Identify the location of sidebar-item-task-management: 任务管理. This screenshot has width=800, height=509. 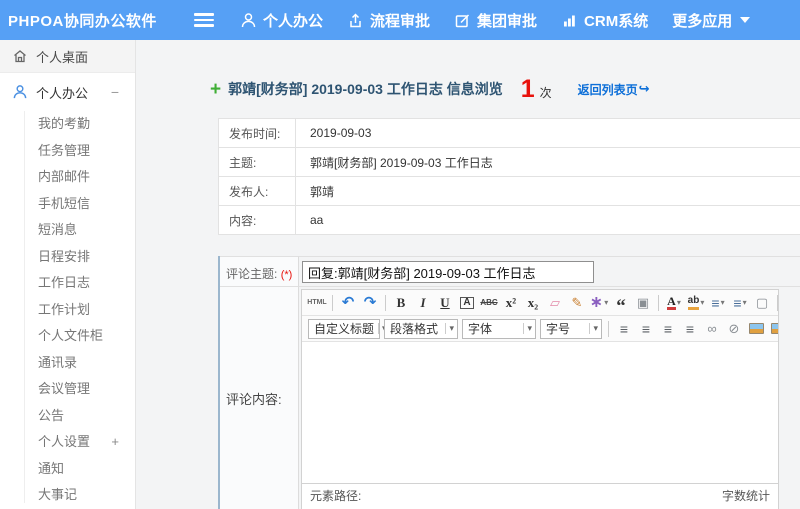
(67, 151).